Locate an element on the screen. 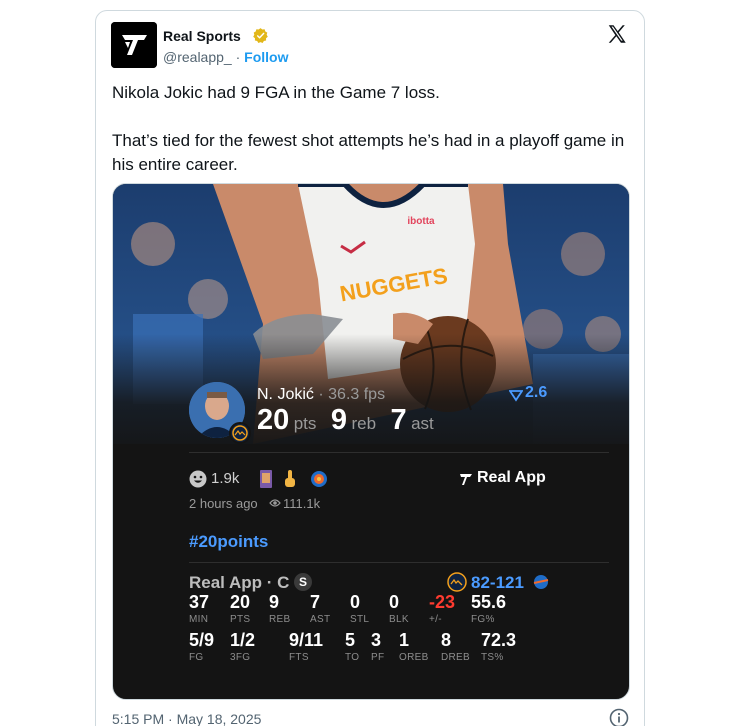 Image resolution: width=738 pixels, height=726 pixels. box-stat-label-min: MIN is located at coordinates (199, 619).